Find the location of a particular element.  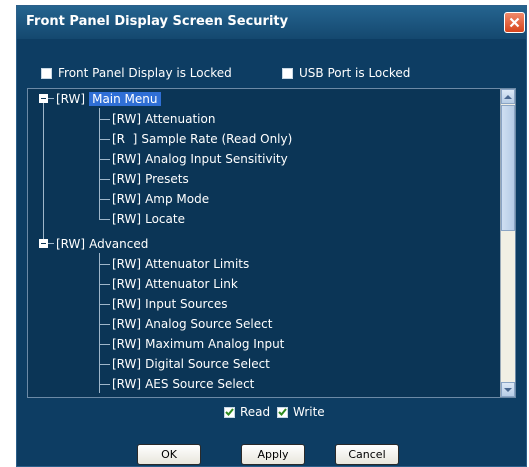

tree-item-label: Amp Mode is located at coordinates (177, 199).